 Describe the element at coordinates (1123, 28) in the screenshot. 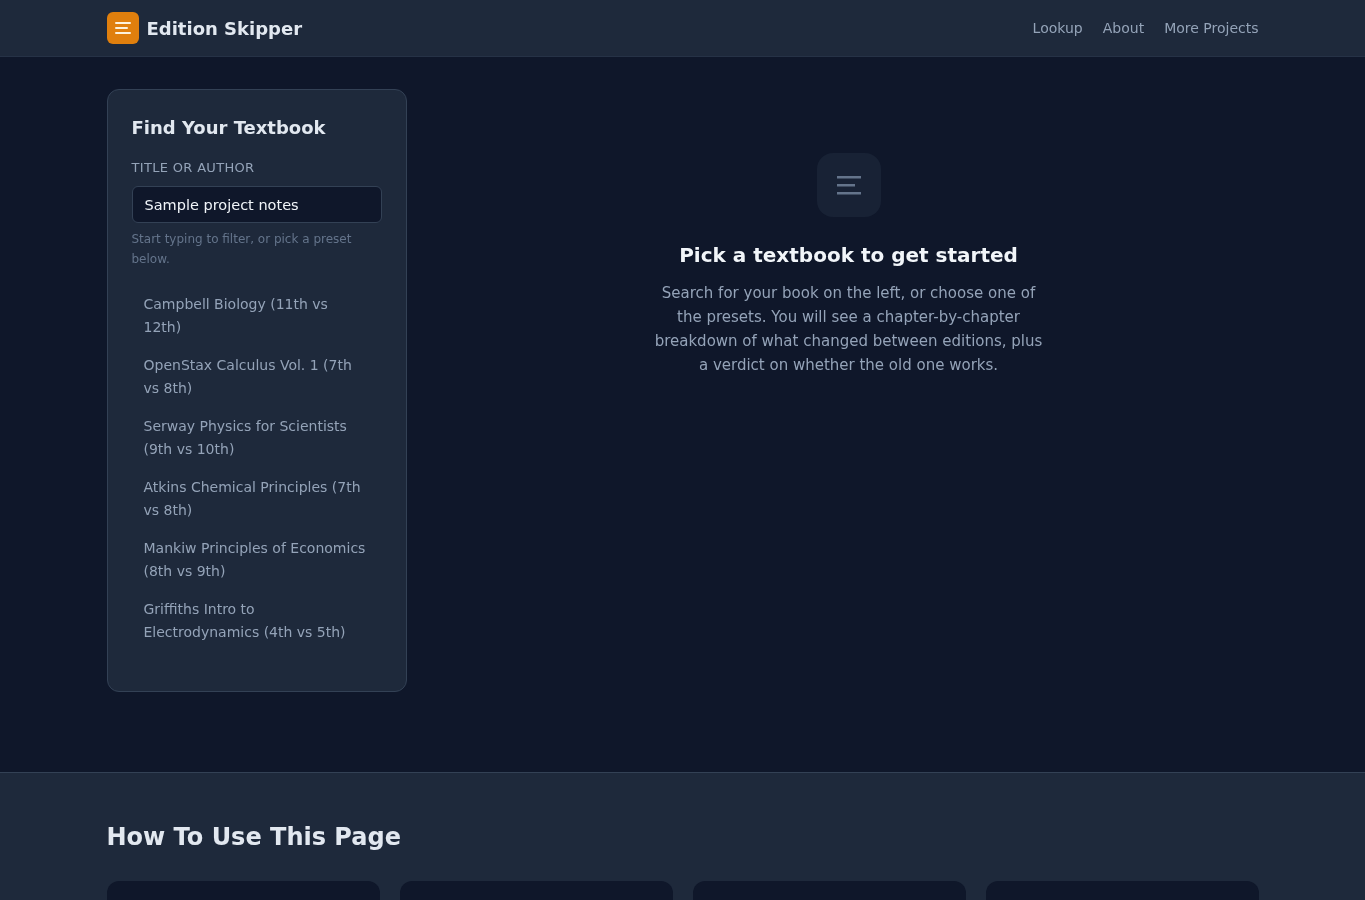

I see `nav-link: About` at that location.